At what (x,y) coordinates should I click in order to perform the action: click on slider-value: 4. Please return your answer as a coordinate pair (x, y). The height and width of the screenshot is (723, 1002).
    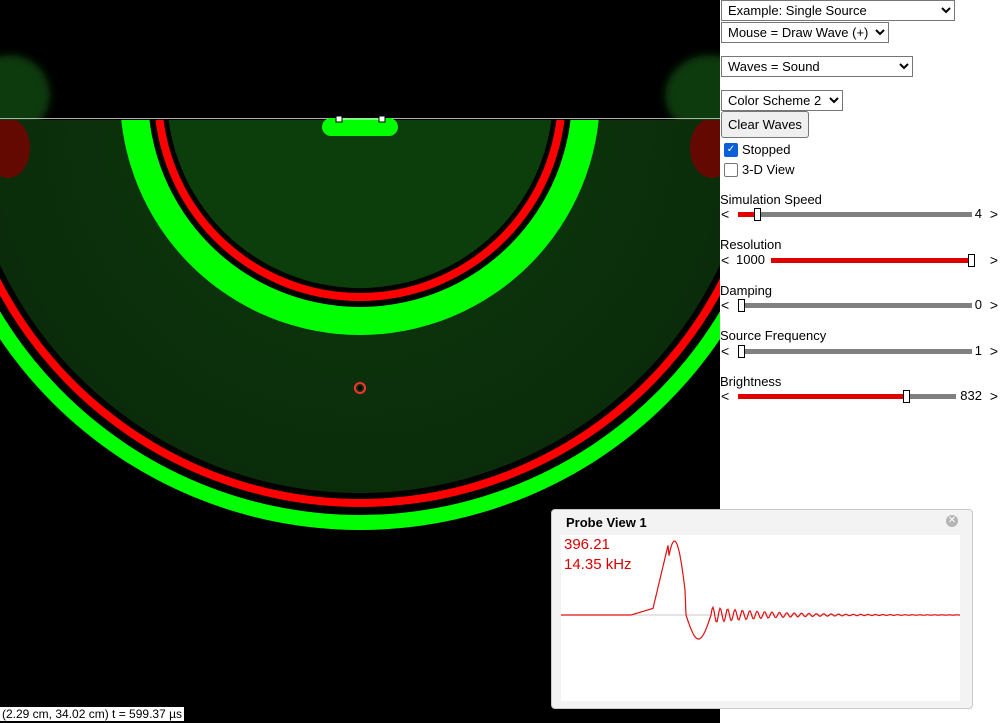
    Looking at the image, I should click on (978, 213).